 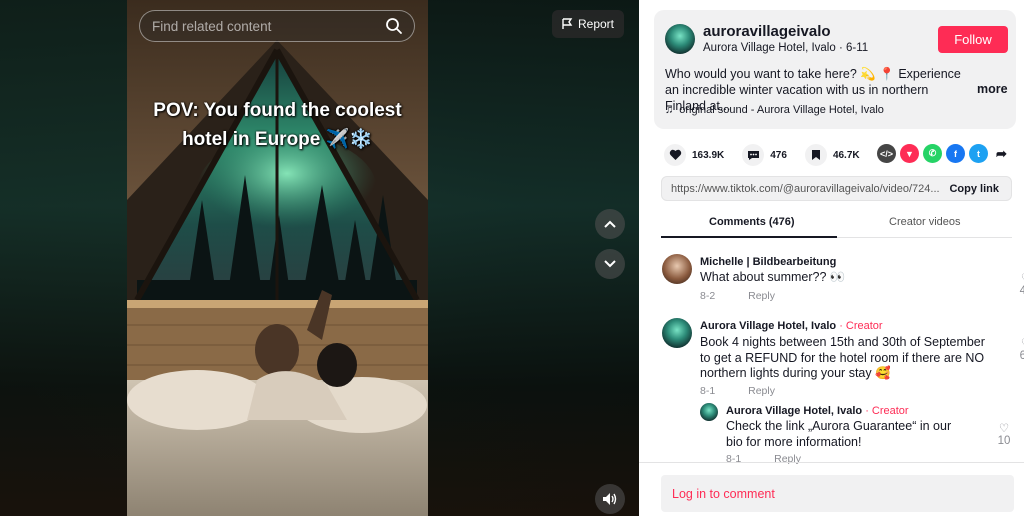 What do you see at coordinates (815, 155) in the screenshot?
I see `bookmark-icon` at bounding box center [815, 155].